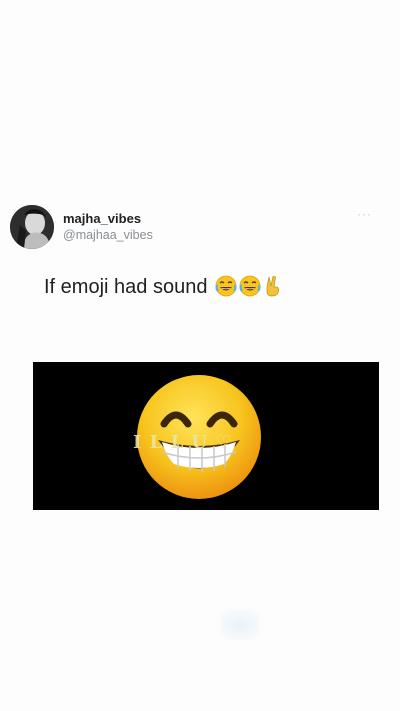 The height and width of the screenshot is (711, 400). Describe the element at coordinates (108, 219) in the screenshot. I see `display-name: majha_vibes` at that location.